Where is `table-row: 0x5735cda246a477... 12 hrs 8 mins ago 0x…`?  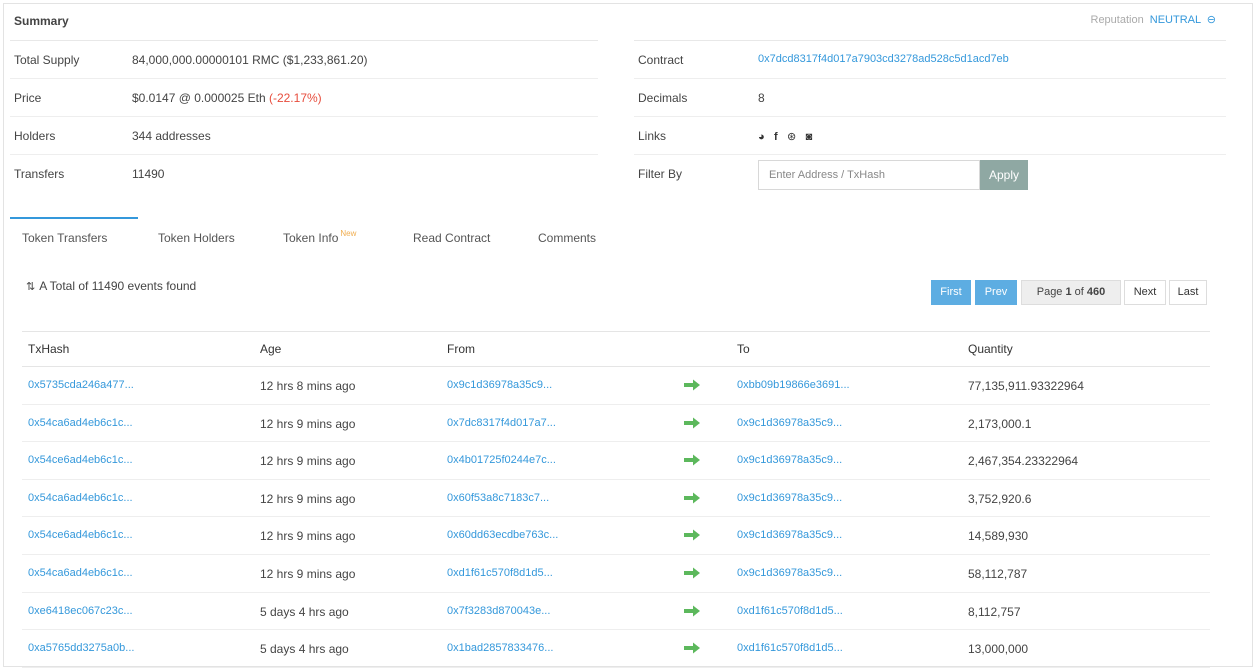 table-row: 0x5735cda246a477... 12 hrs 8 mins ago 0x… is located at coordinates (616, 386).